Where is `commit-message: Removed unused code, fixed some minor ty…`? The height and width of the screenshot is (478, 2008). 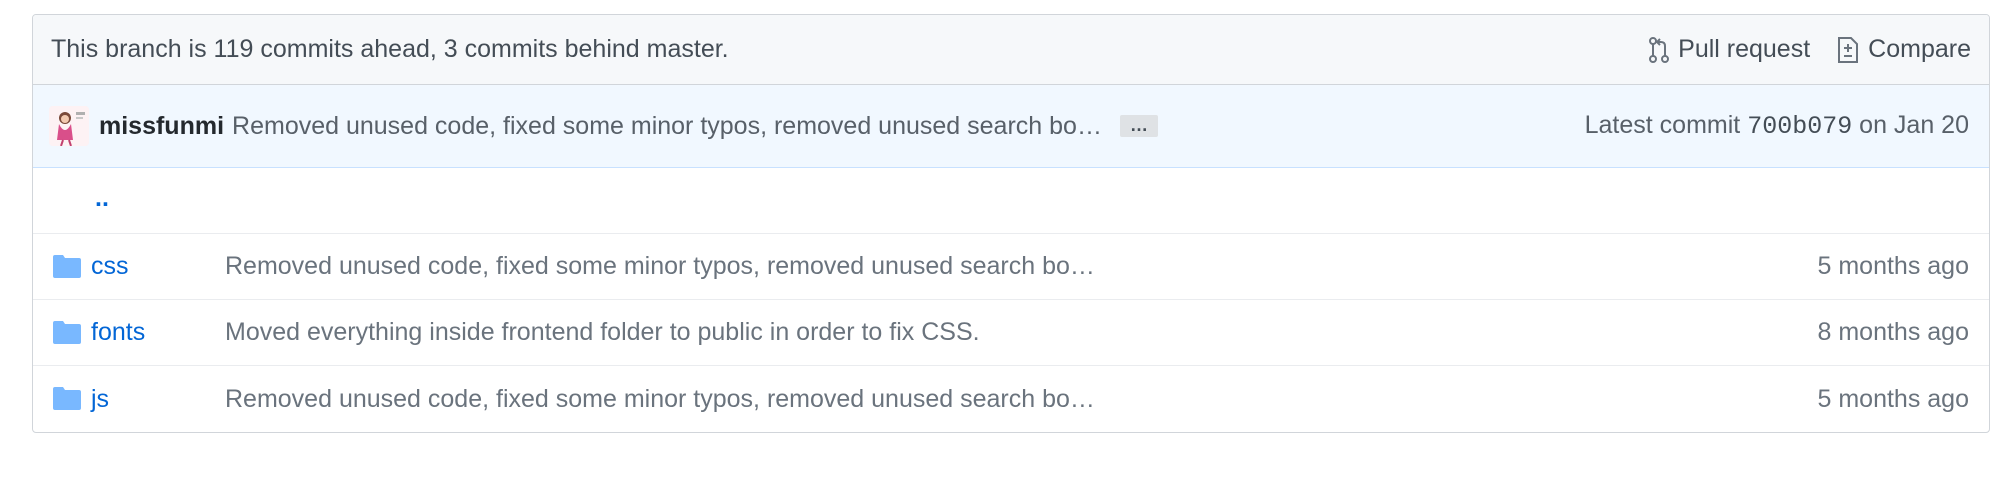
commit-message: Removed unused code, fixed some minor ty… is located at coordinates (667, 126).